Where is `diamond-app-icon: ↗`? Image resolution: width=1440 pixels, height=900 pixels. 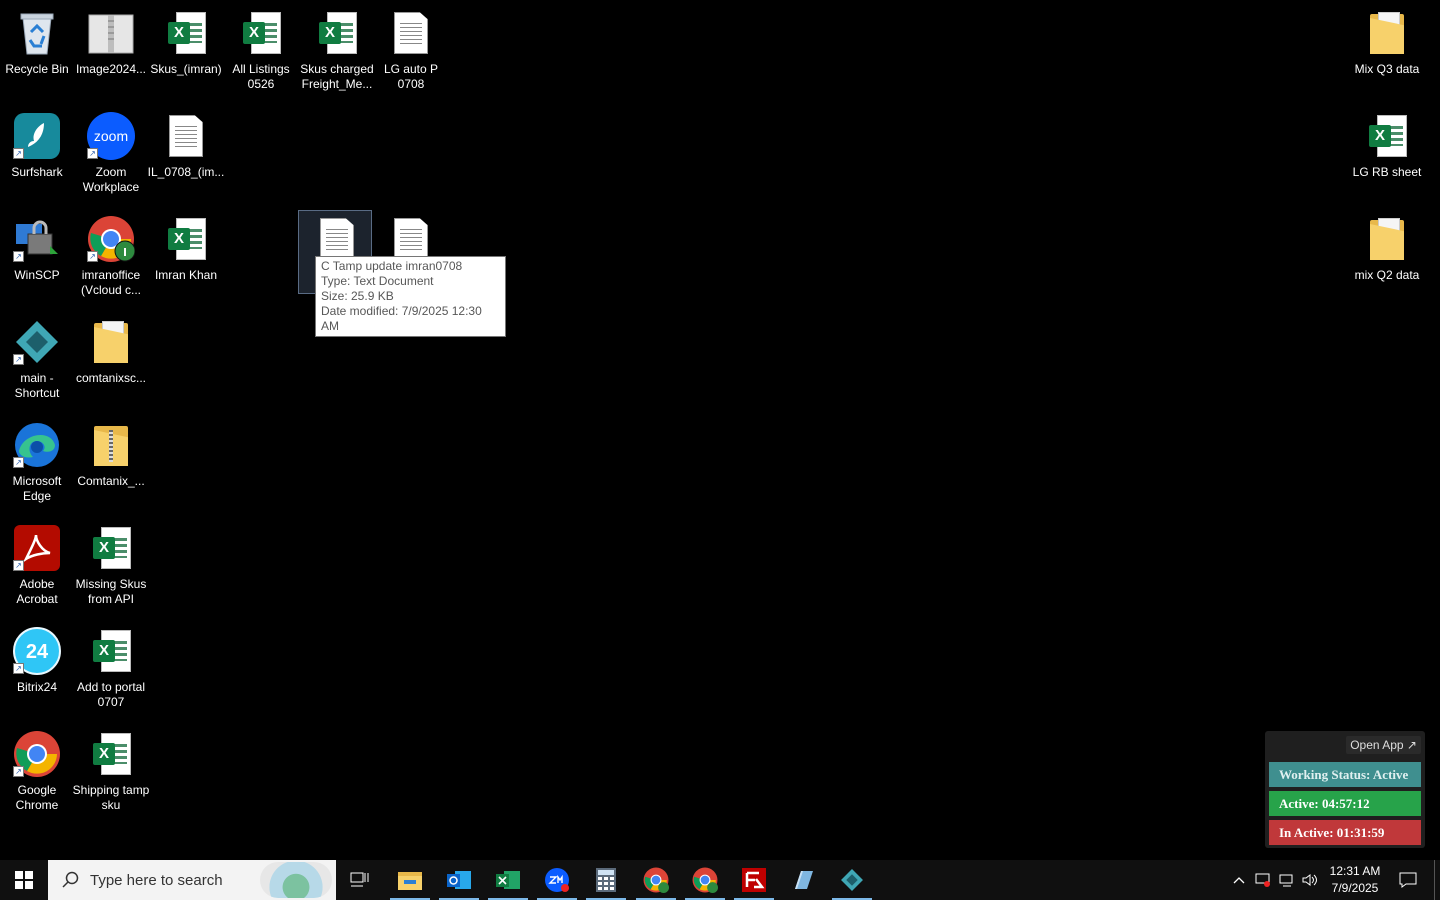 diamond-app-icon: ↗ is located at coordinates (37, 342).